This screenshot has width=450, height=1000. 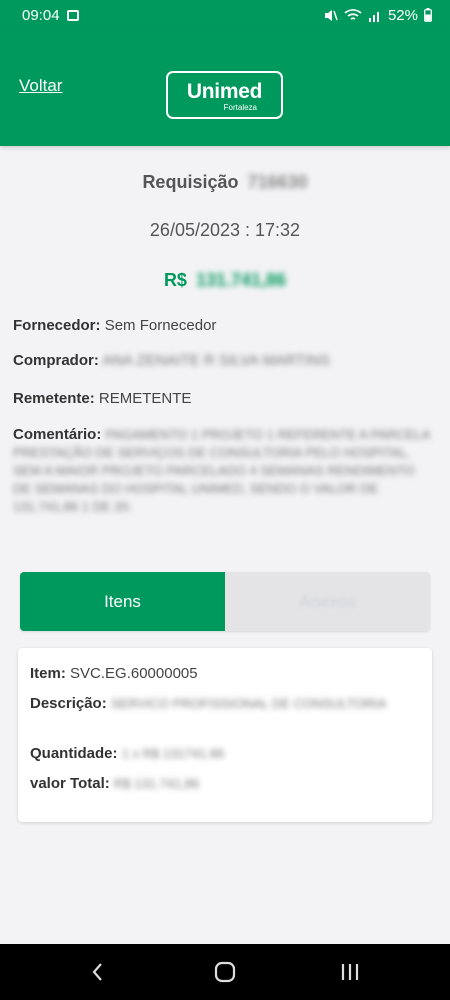 I want to click on currency-symbol: R$, so click(x=175, y=280).